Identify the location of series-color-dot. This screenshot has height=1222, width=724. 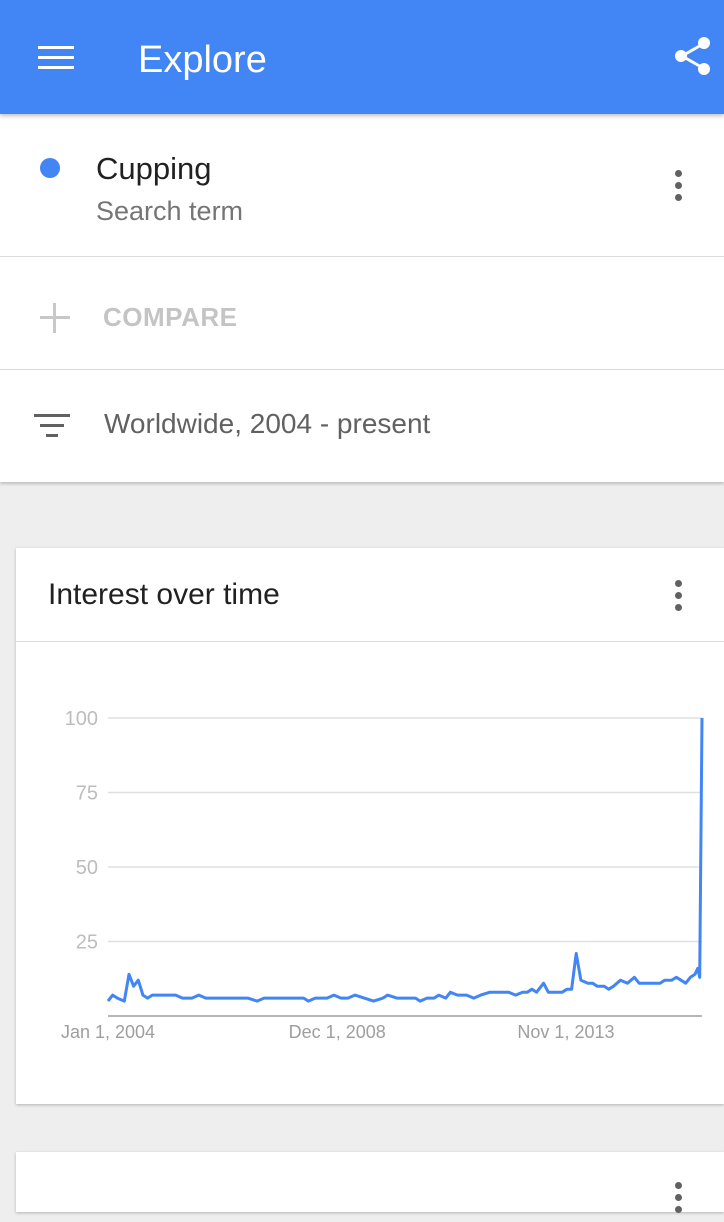
(50, 168).